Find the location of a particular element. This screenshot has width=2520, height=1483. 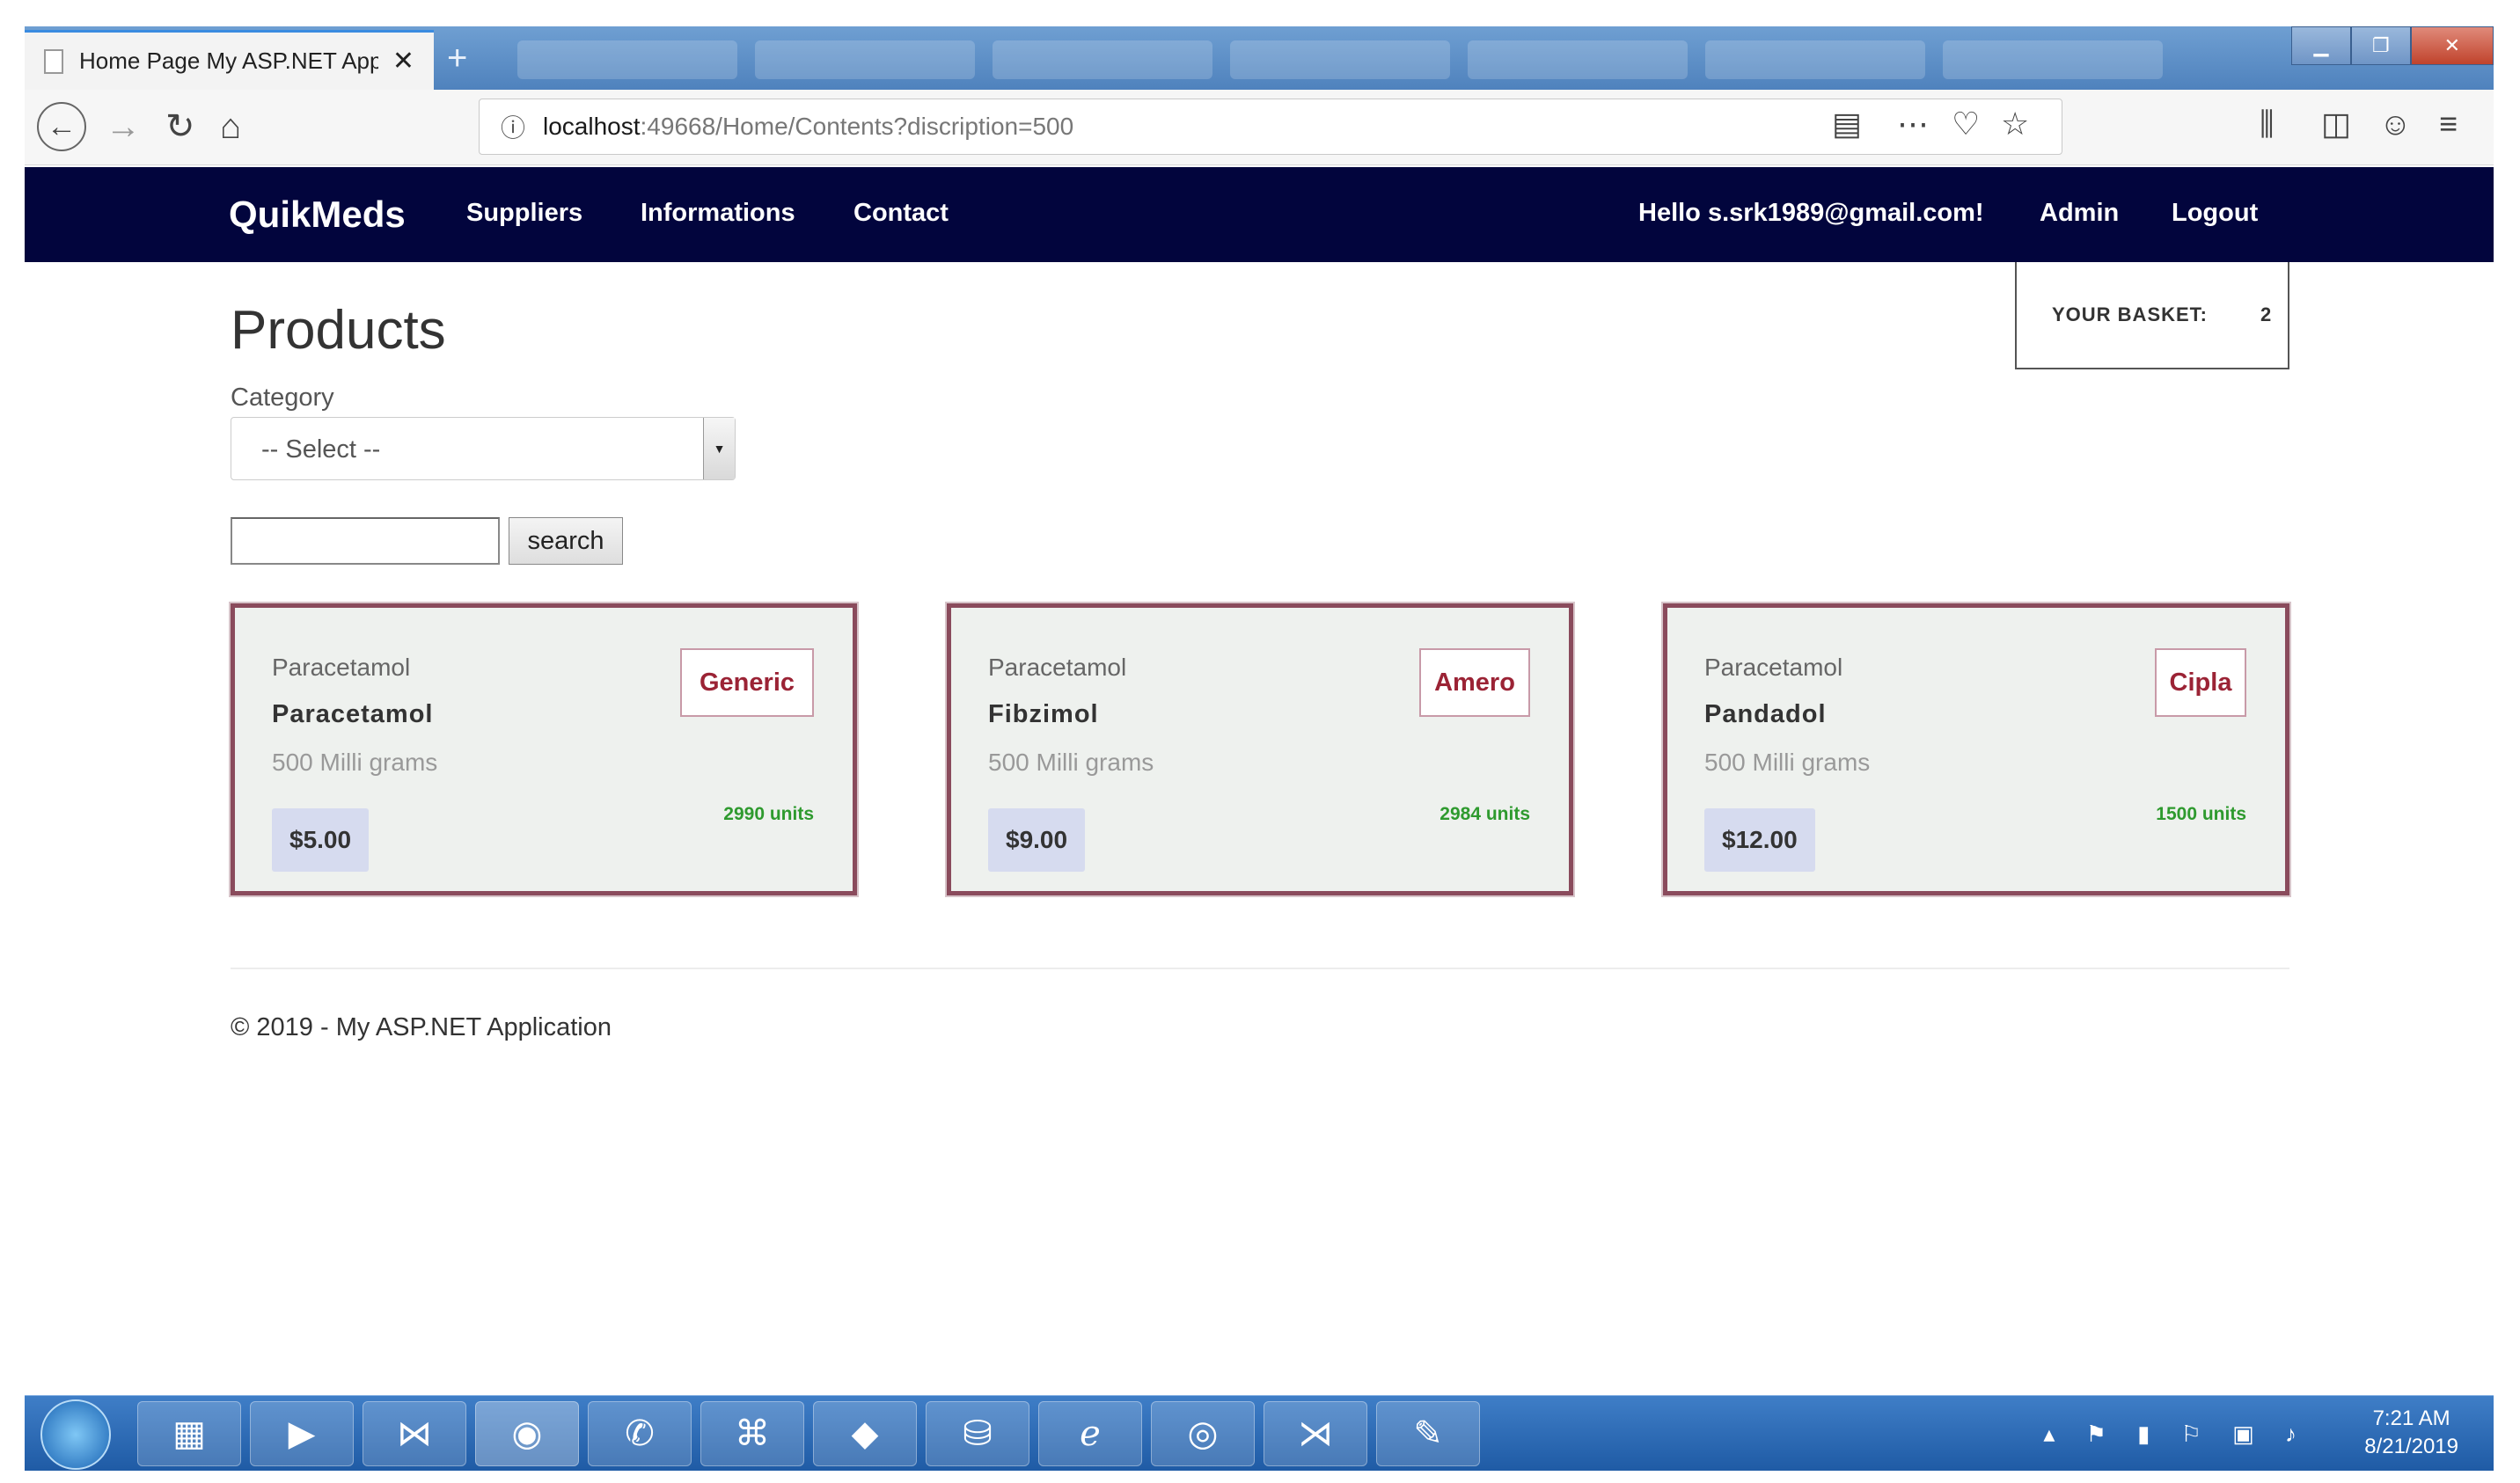

nav-admin: Admin is located at coordinates (2079, 213).